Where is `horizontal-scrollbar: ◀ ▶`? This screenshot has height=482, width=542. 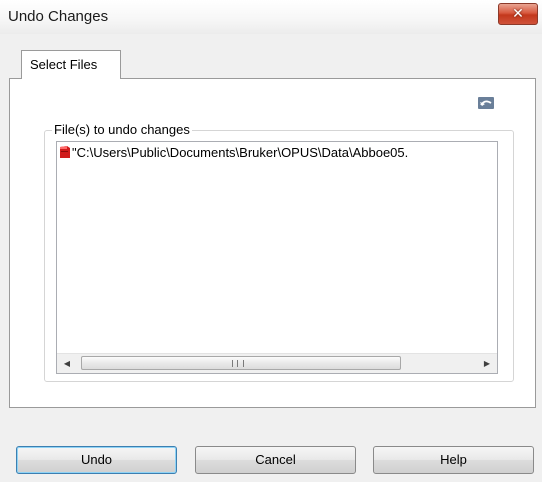
horizontal-scrollbar: ◀ ▶ is located at coordinates (277, 363).